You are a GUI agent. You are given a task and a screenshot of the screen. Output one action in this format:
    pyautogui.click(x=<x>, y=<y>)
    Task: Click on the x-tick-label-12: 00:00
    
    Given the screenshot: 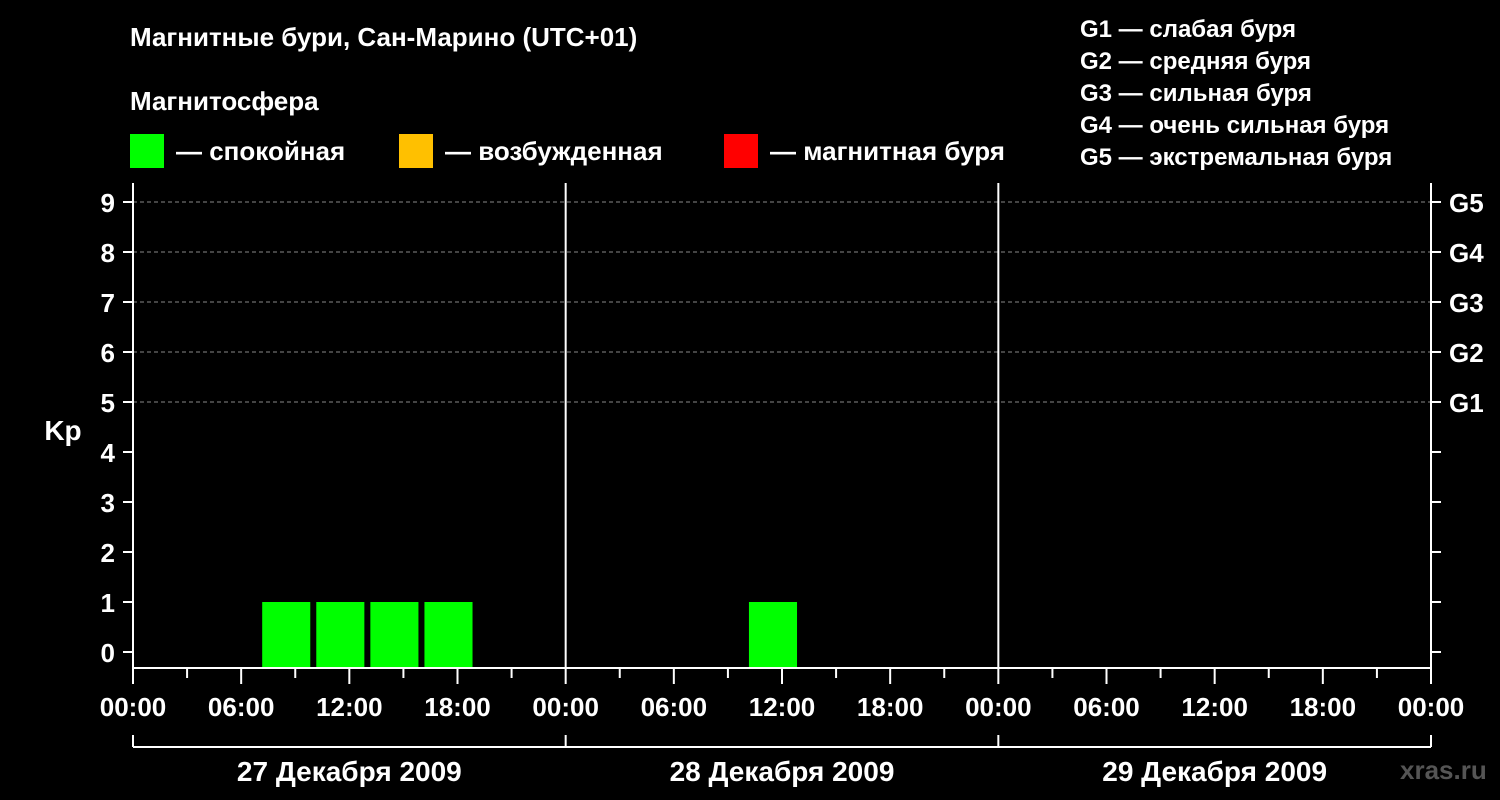 What is the action you would take?
    pyautogui.click(x=1431, y=707)
    